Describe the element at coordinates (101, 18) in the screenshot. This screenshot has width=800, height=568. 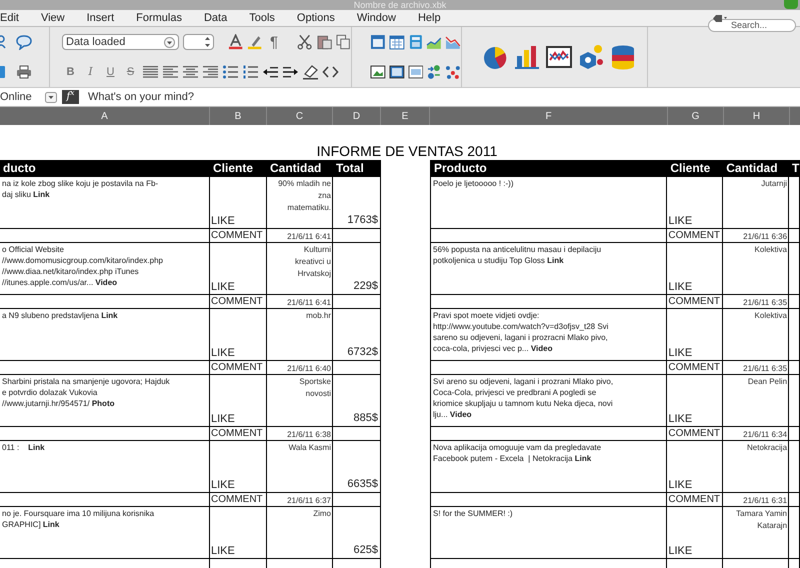
I see `menu-item: Insert` at that location.